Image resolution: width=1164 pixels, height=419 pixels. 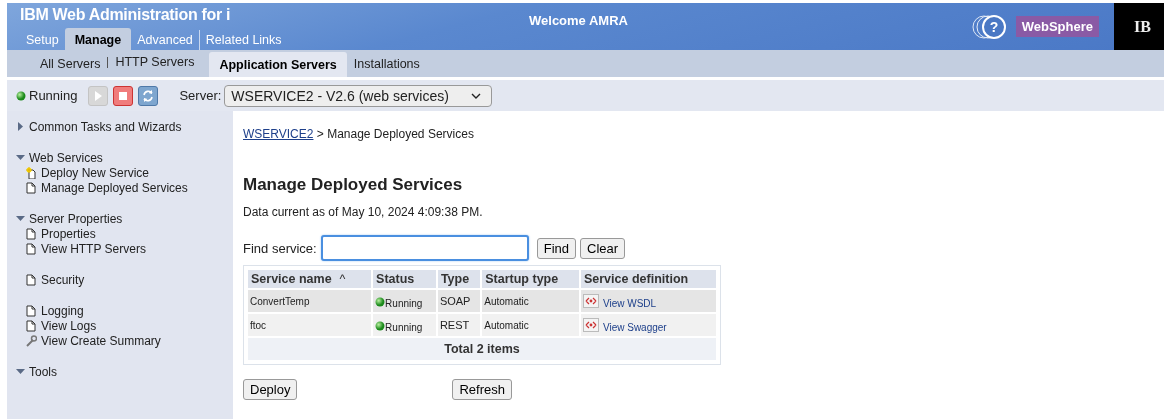 What do you see at coordinates (124, 279) in the screenshot?
I see `sidebar-link: Security` at bounding box center [124, 279].